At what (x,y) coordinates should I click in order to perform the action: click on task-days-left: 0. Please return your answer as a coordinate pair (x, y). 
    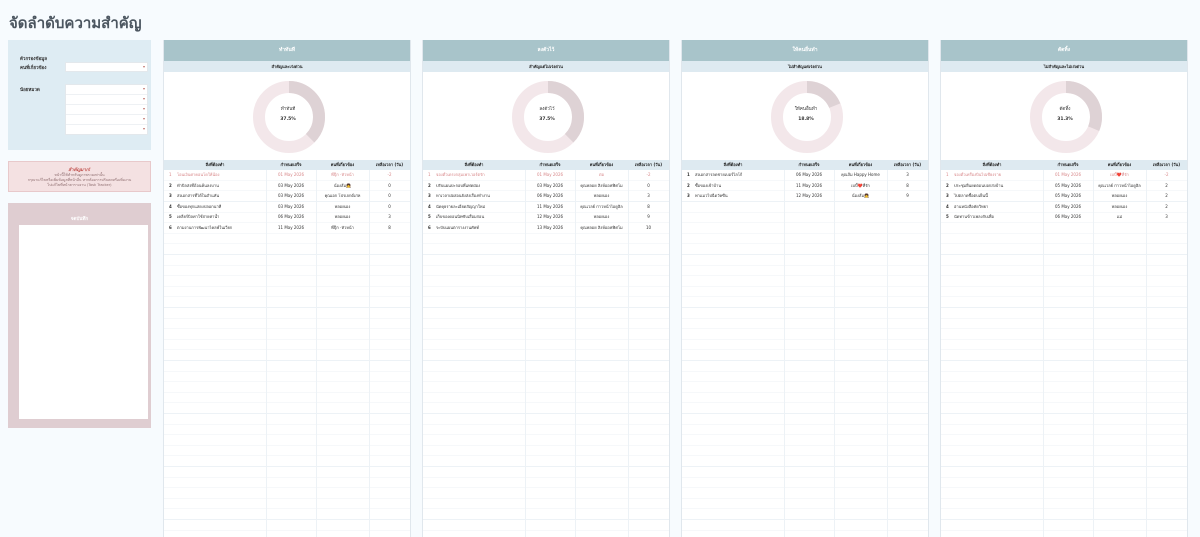
    Looking at the image, I should click on (389, 196).